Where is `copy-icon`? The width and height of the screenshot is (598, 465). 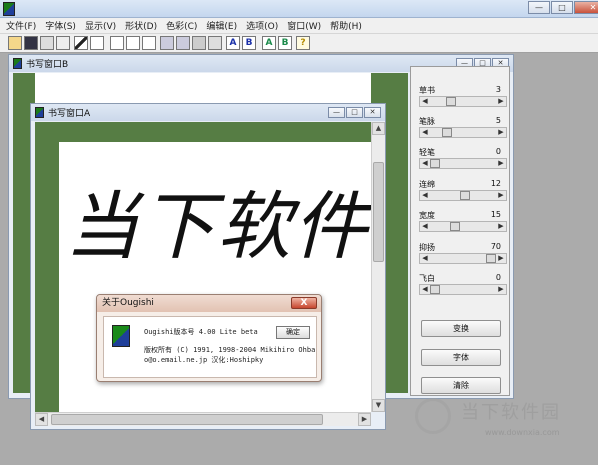 copy-icon is located at coordinates (167, 43).